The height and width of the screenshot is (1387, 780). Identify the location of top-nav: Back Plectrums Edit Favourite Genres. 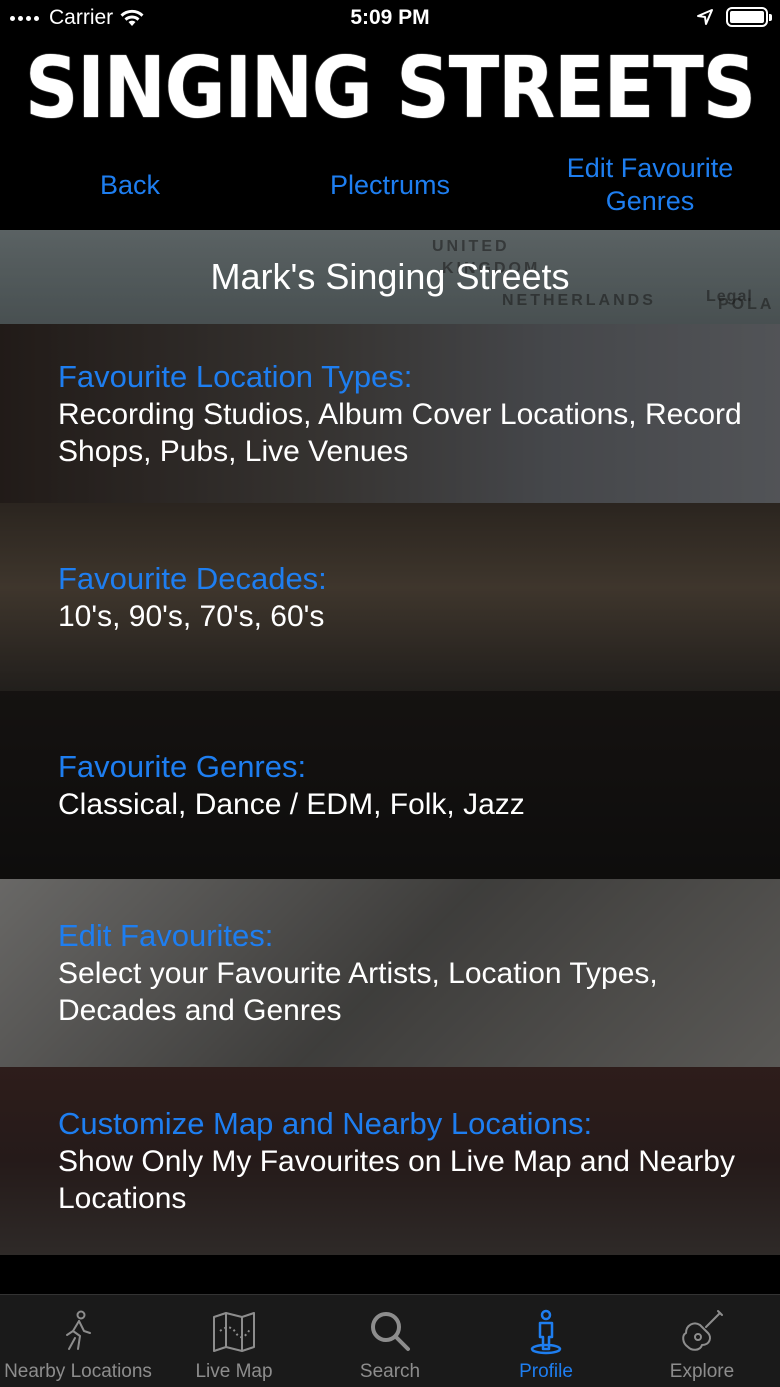
(390, 185).